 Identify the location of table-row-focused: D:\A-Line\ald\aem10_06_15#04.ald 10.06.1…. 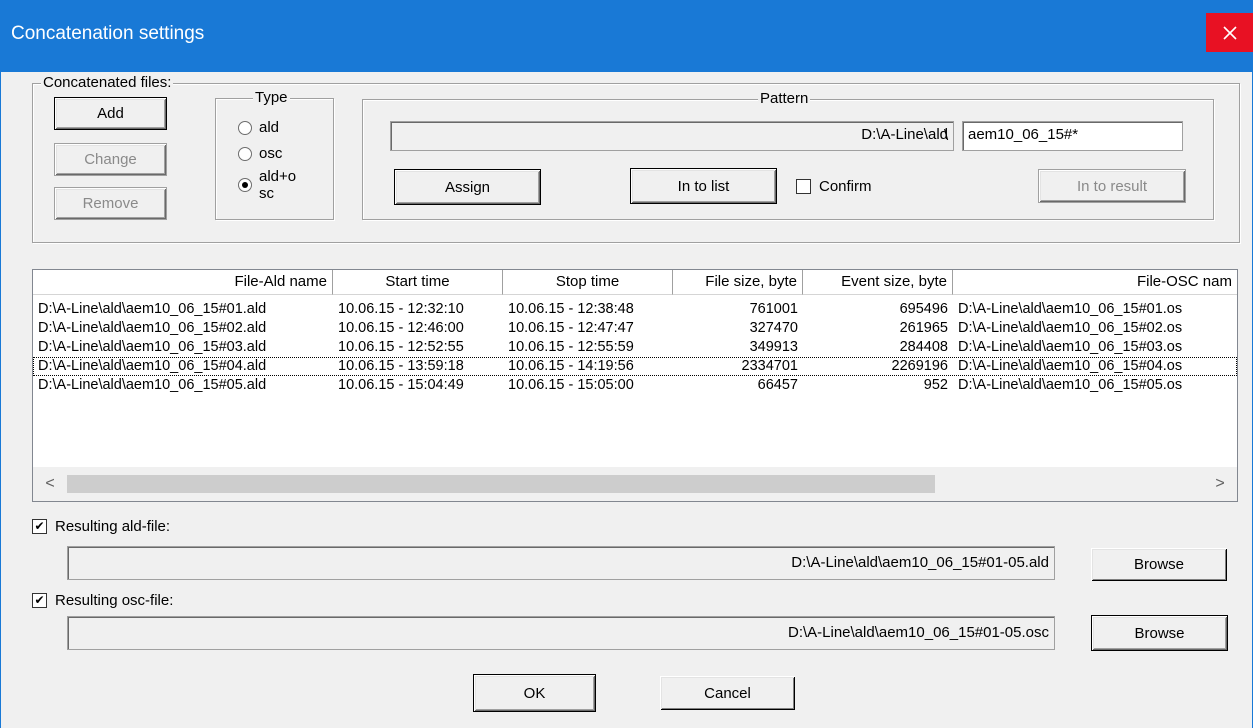
(635, 366).